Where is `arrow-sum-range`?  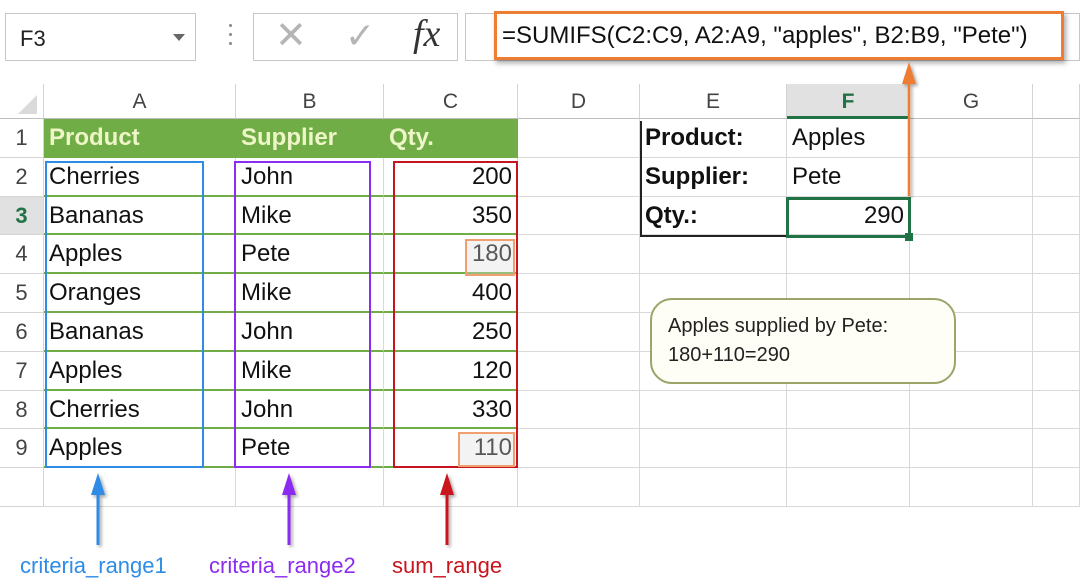
arrow-sum-range is located at coordinates (447, 509).